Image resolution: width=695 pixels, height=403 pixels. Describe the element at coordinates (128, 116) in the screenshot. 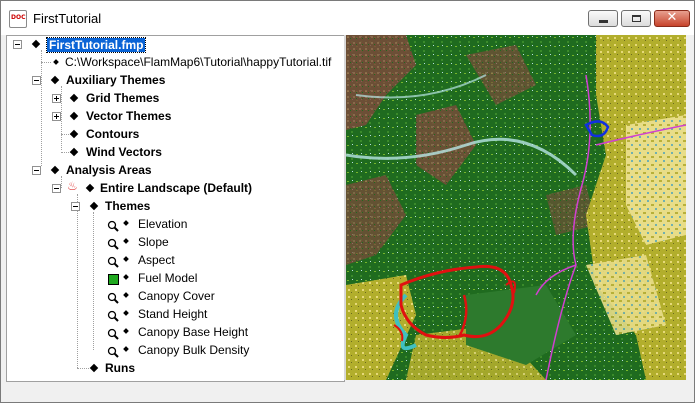

I see `tree-item-vector-themes: Vector Themes` at that location.